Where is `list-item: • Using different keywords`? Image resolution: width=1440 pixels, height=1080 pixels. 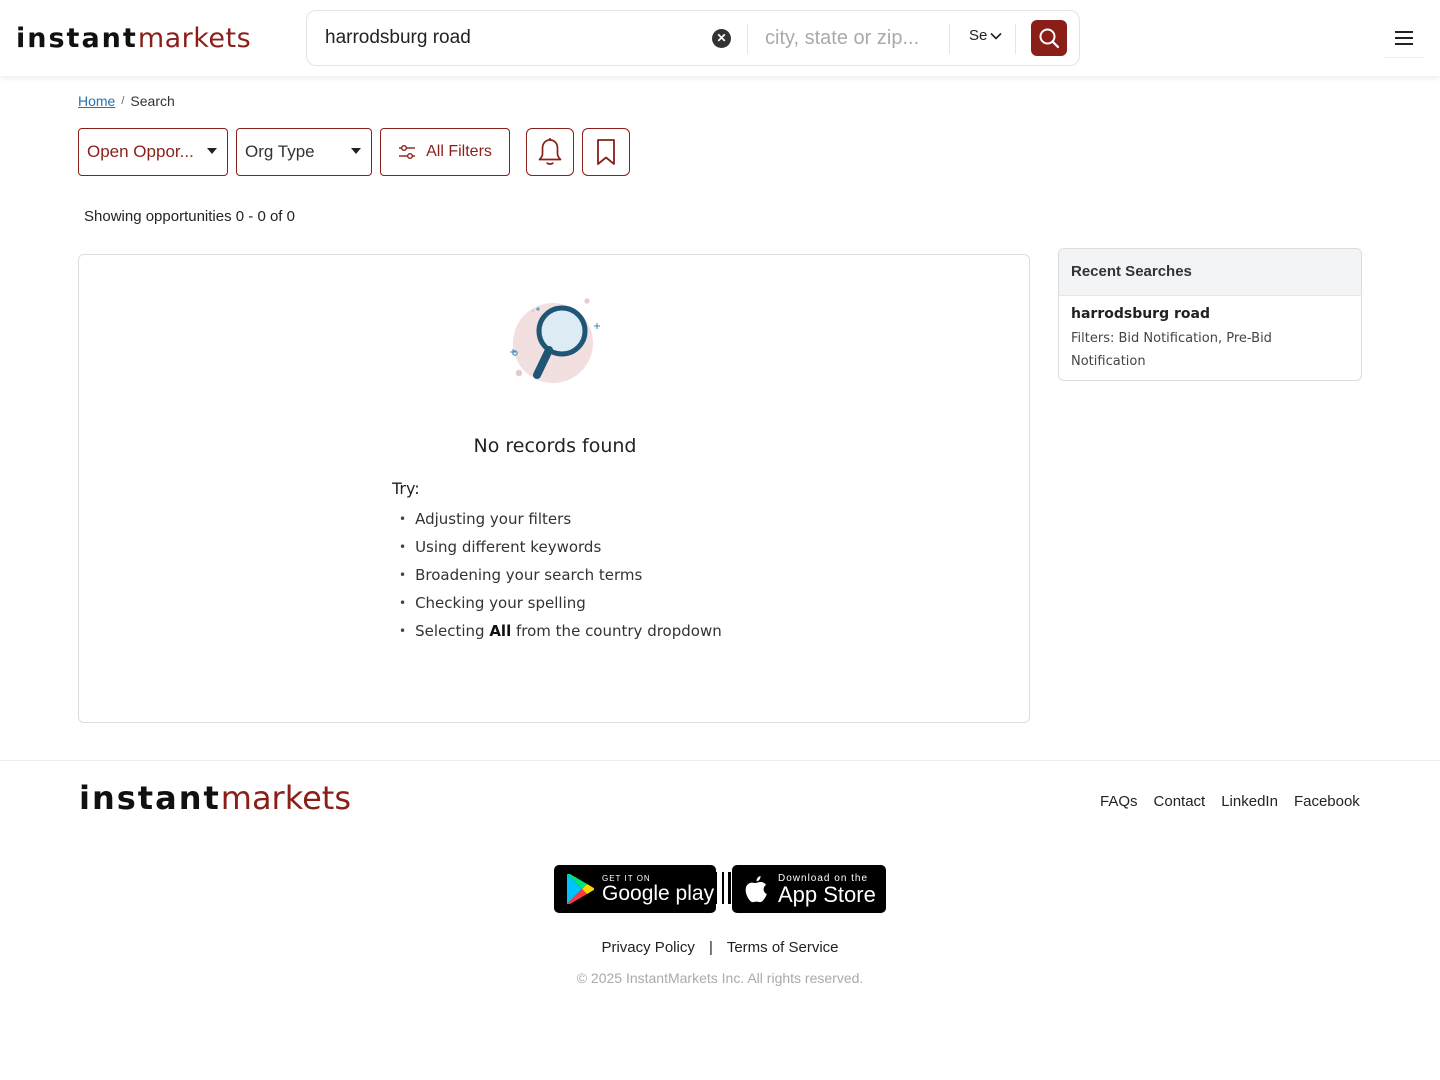 list-item: • Using different keywords is located at coordinates (560, 551).